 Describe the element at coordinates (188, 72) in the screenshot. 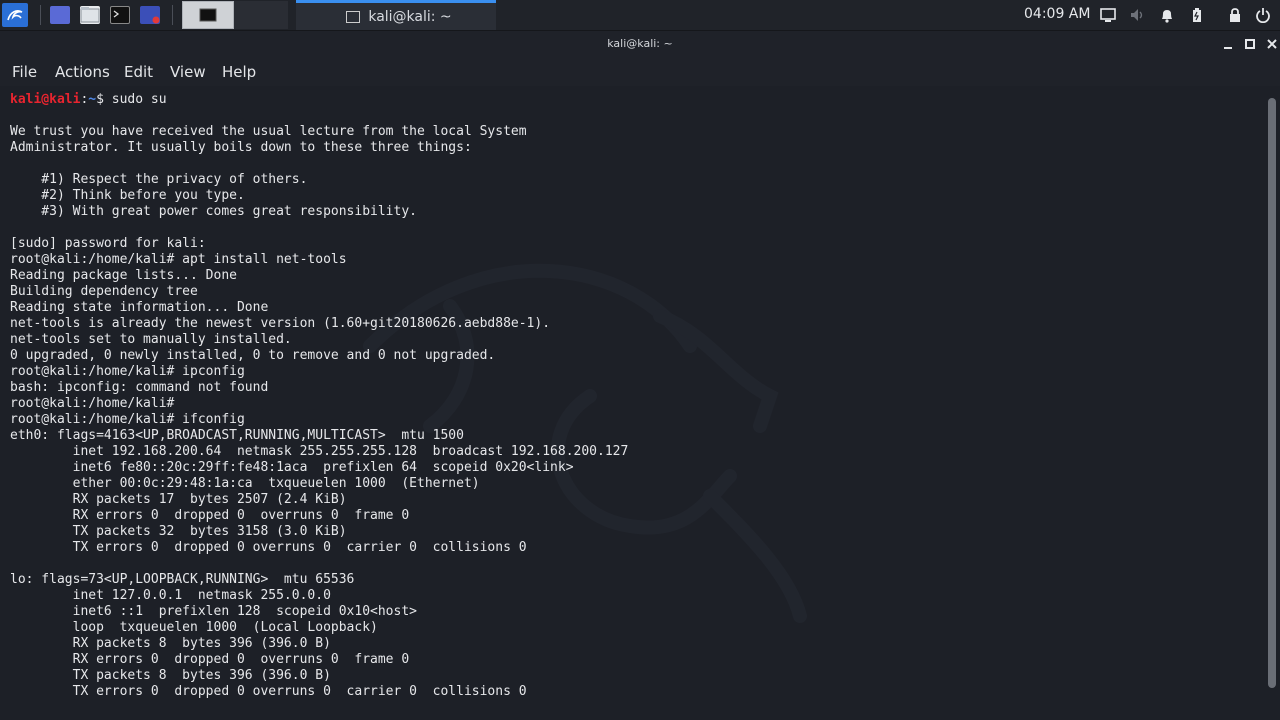

I see `menu-view: View` at that location.